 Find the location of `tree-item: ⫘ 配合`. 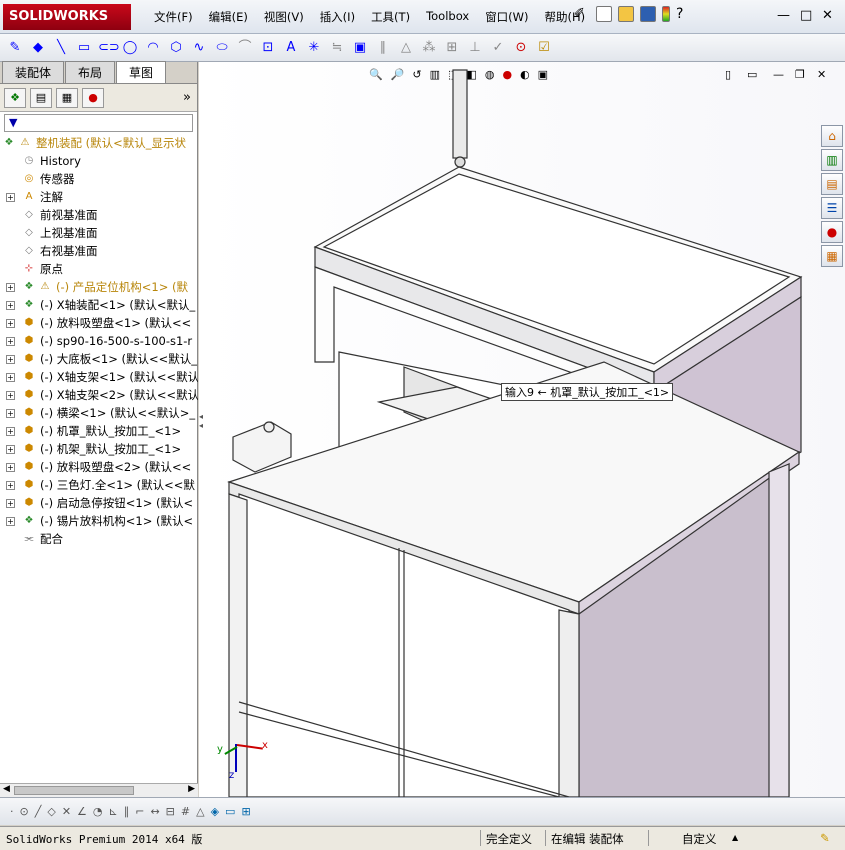

tree-item: ⫘ 配合 is located at coordinates (99, 537).